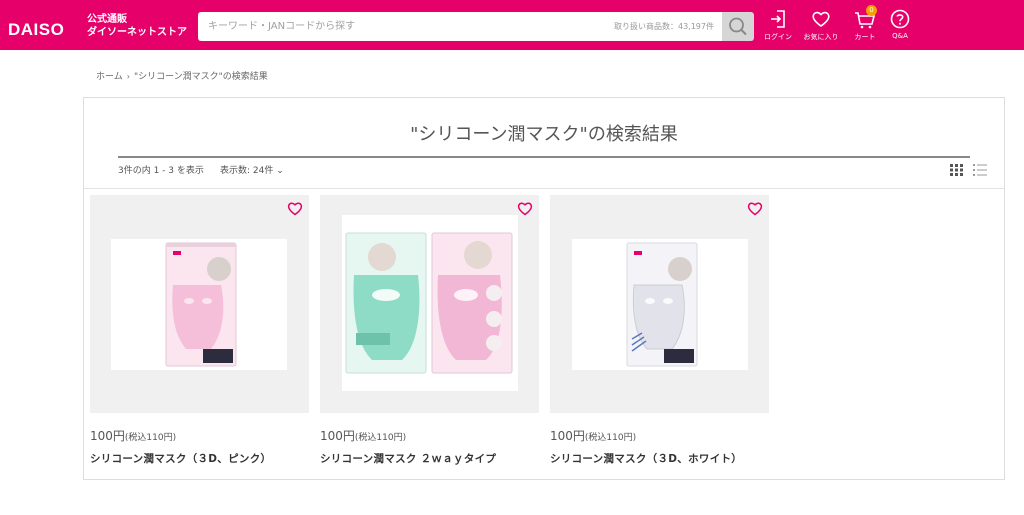 The image size is (1024, 515). I want to click on per-page-label: 表示数: 24件, so click(247, 171).